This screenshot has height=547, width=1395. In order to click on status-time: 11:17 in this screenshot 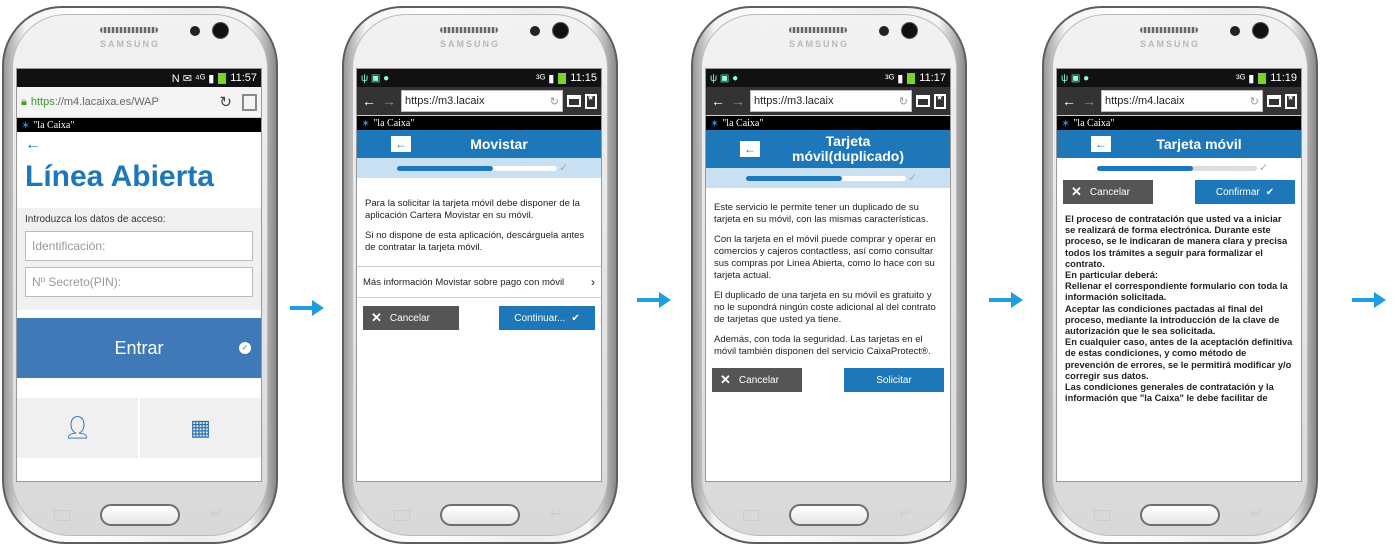, I will do `click(932, 78)`.